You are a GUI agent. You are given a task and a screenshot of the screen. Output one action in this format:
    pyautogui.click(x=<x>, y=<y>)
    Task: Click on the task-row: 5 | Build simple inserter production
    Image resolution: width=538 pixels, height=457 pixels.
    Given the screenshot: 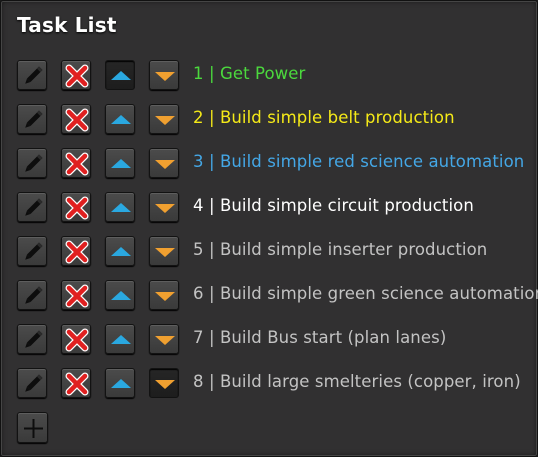 What is the action you would take?
    pyautogui.click(x=277, y=251)
    